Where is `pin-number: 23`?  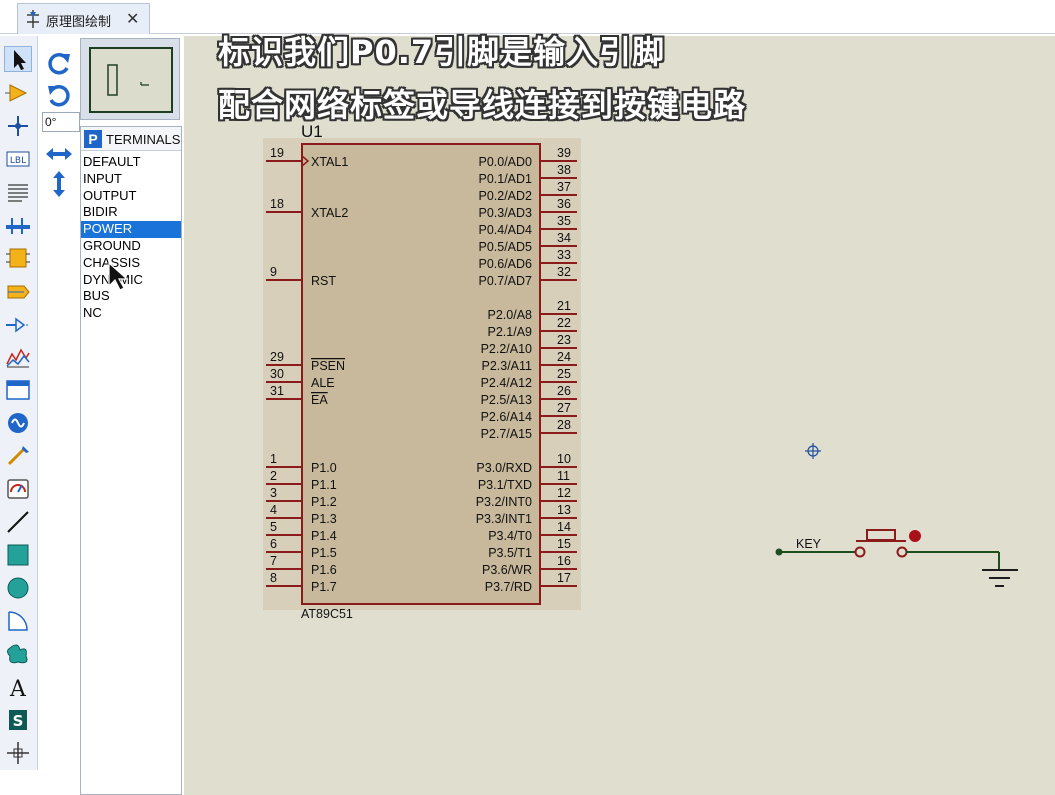
pin-number: 23 is located at coordinates (564, 340).